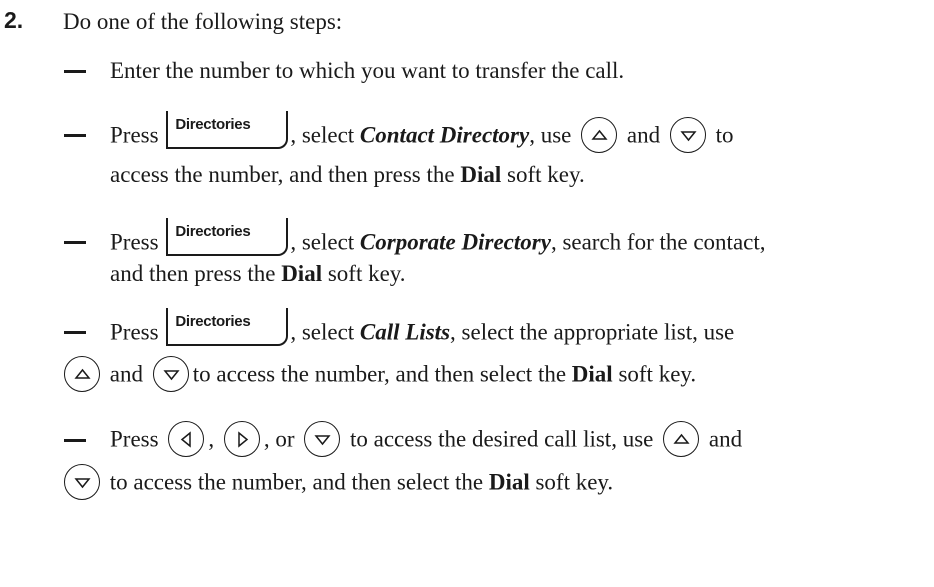  I want to click on item-target: Corporate Directory, so click(455, 242).